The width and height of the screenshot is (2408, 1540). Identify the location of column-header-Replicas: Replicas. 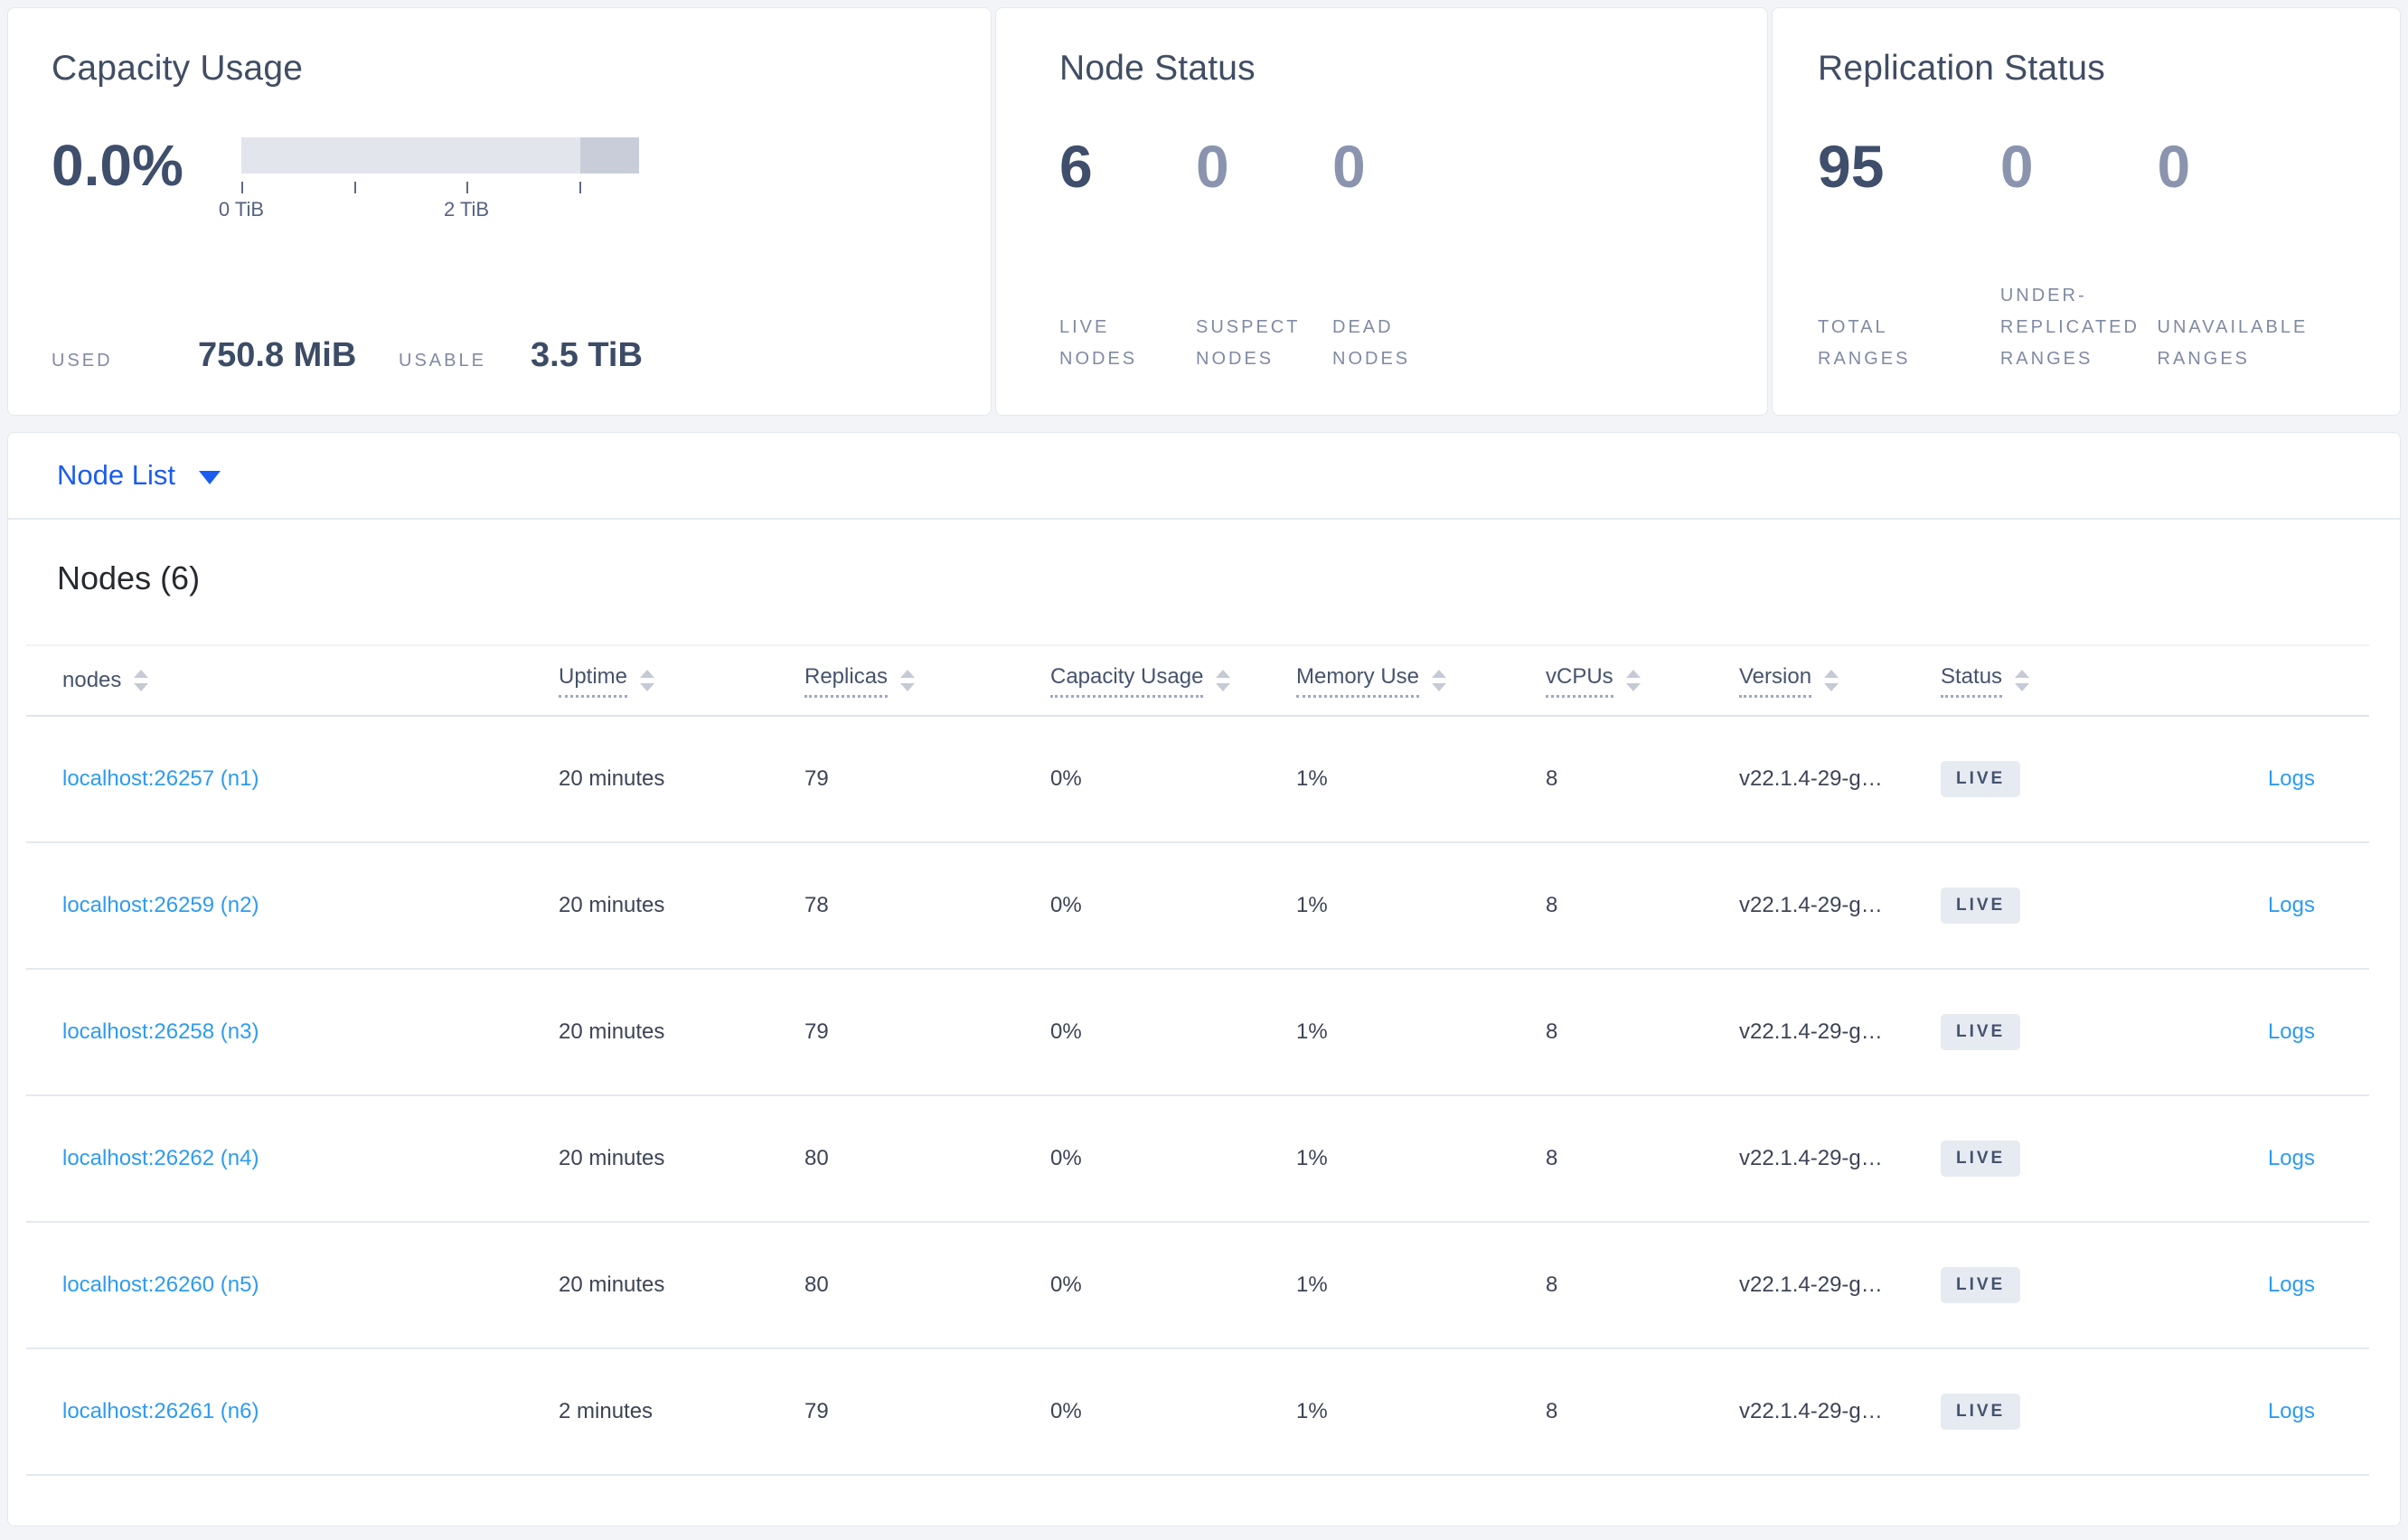
(927, 680).